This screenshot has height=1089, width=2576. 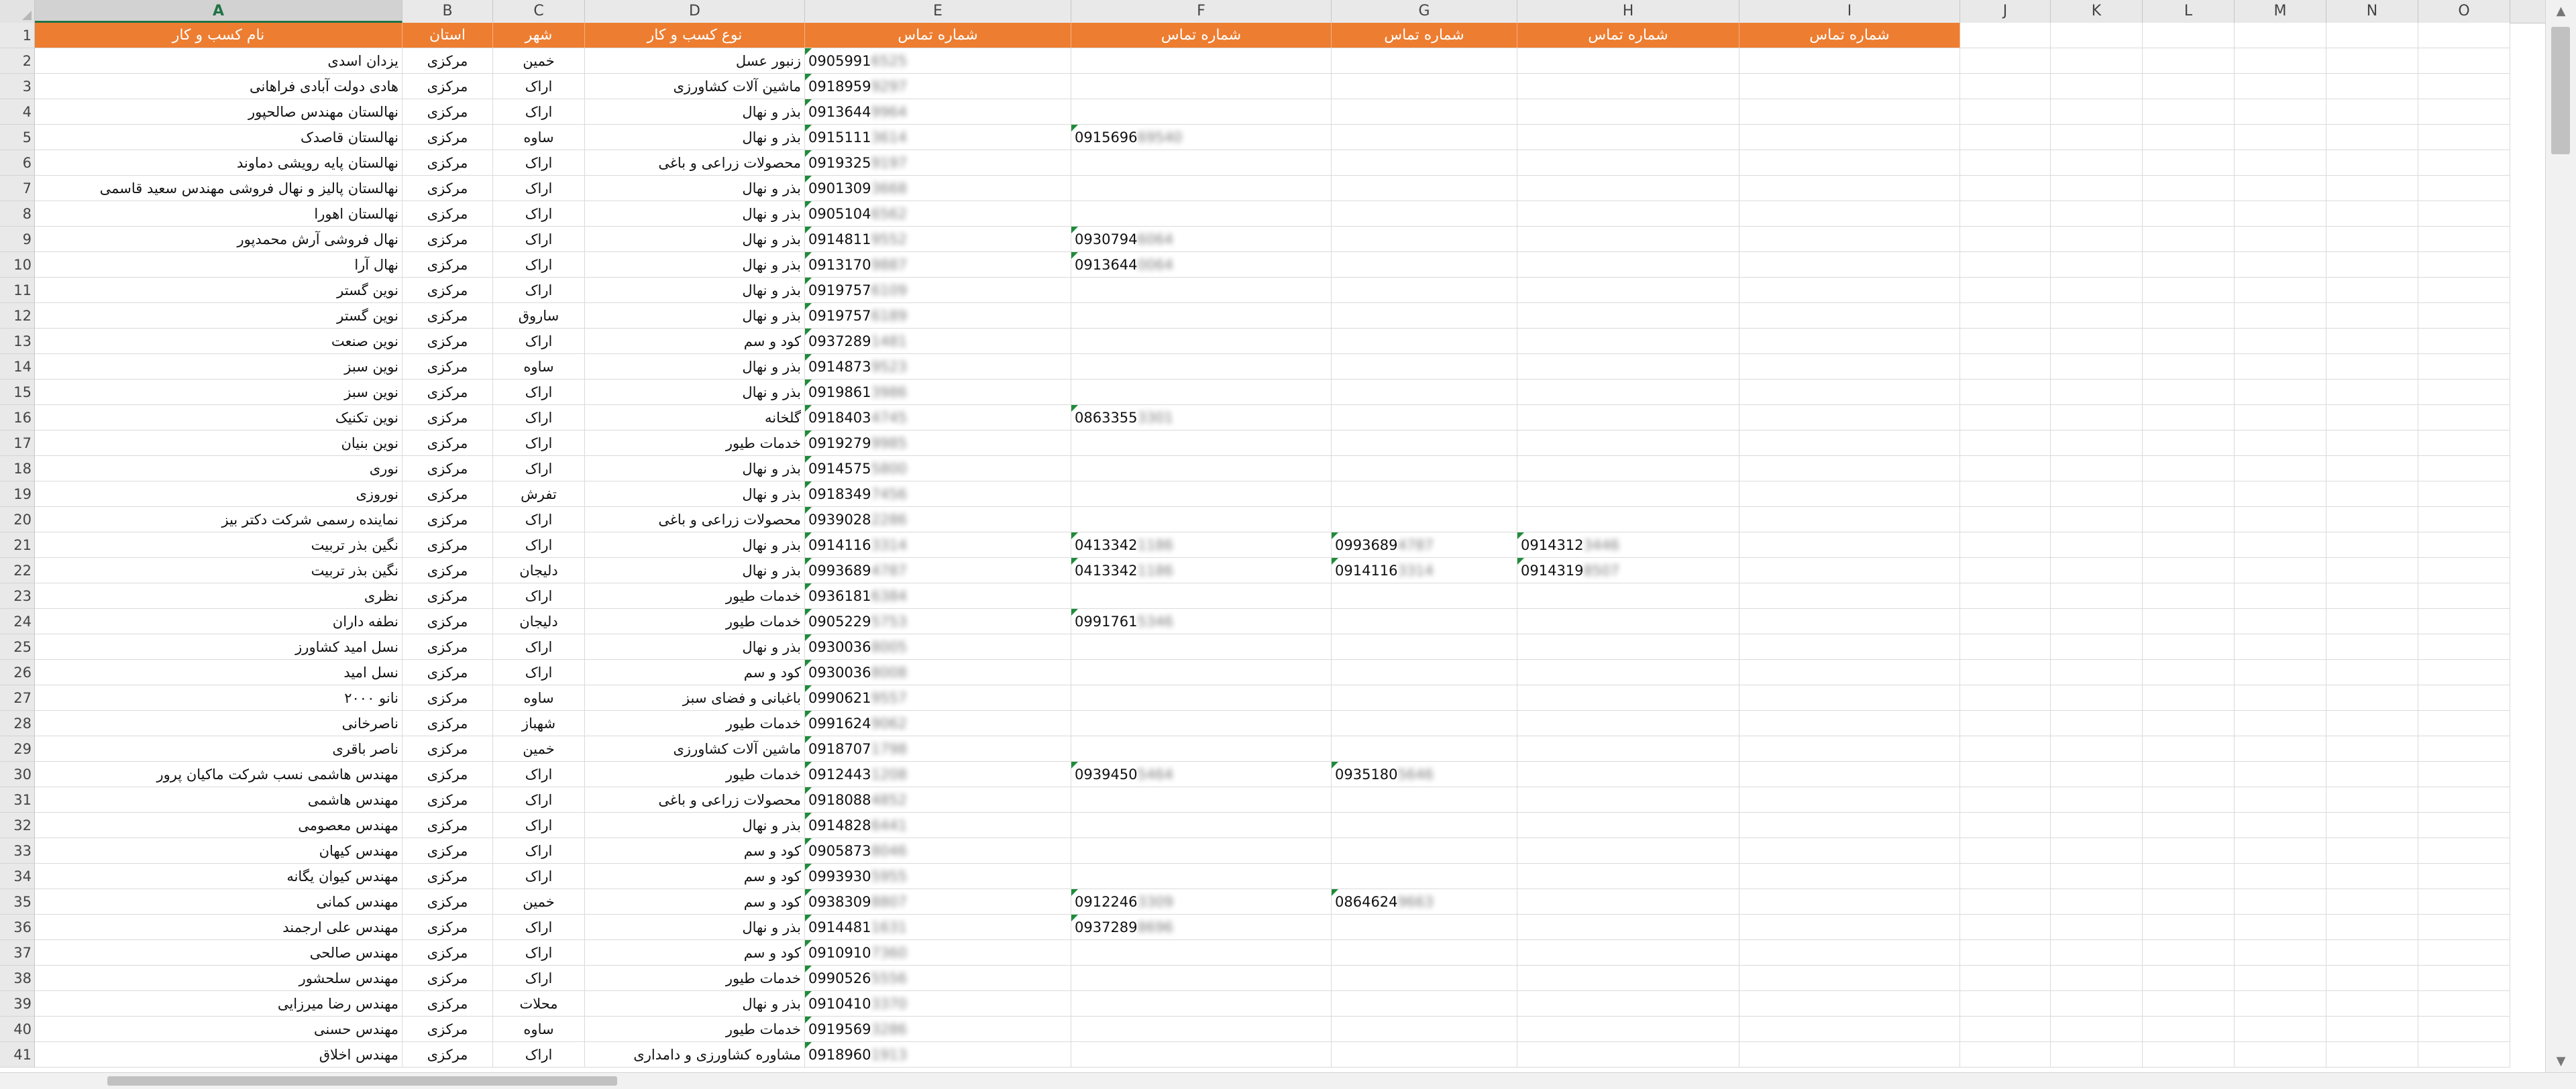 I want to click on phone-cell: 09144811631, so click(x=938, y=927).